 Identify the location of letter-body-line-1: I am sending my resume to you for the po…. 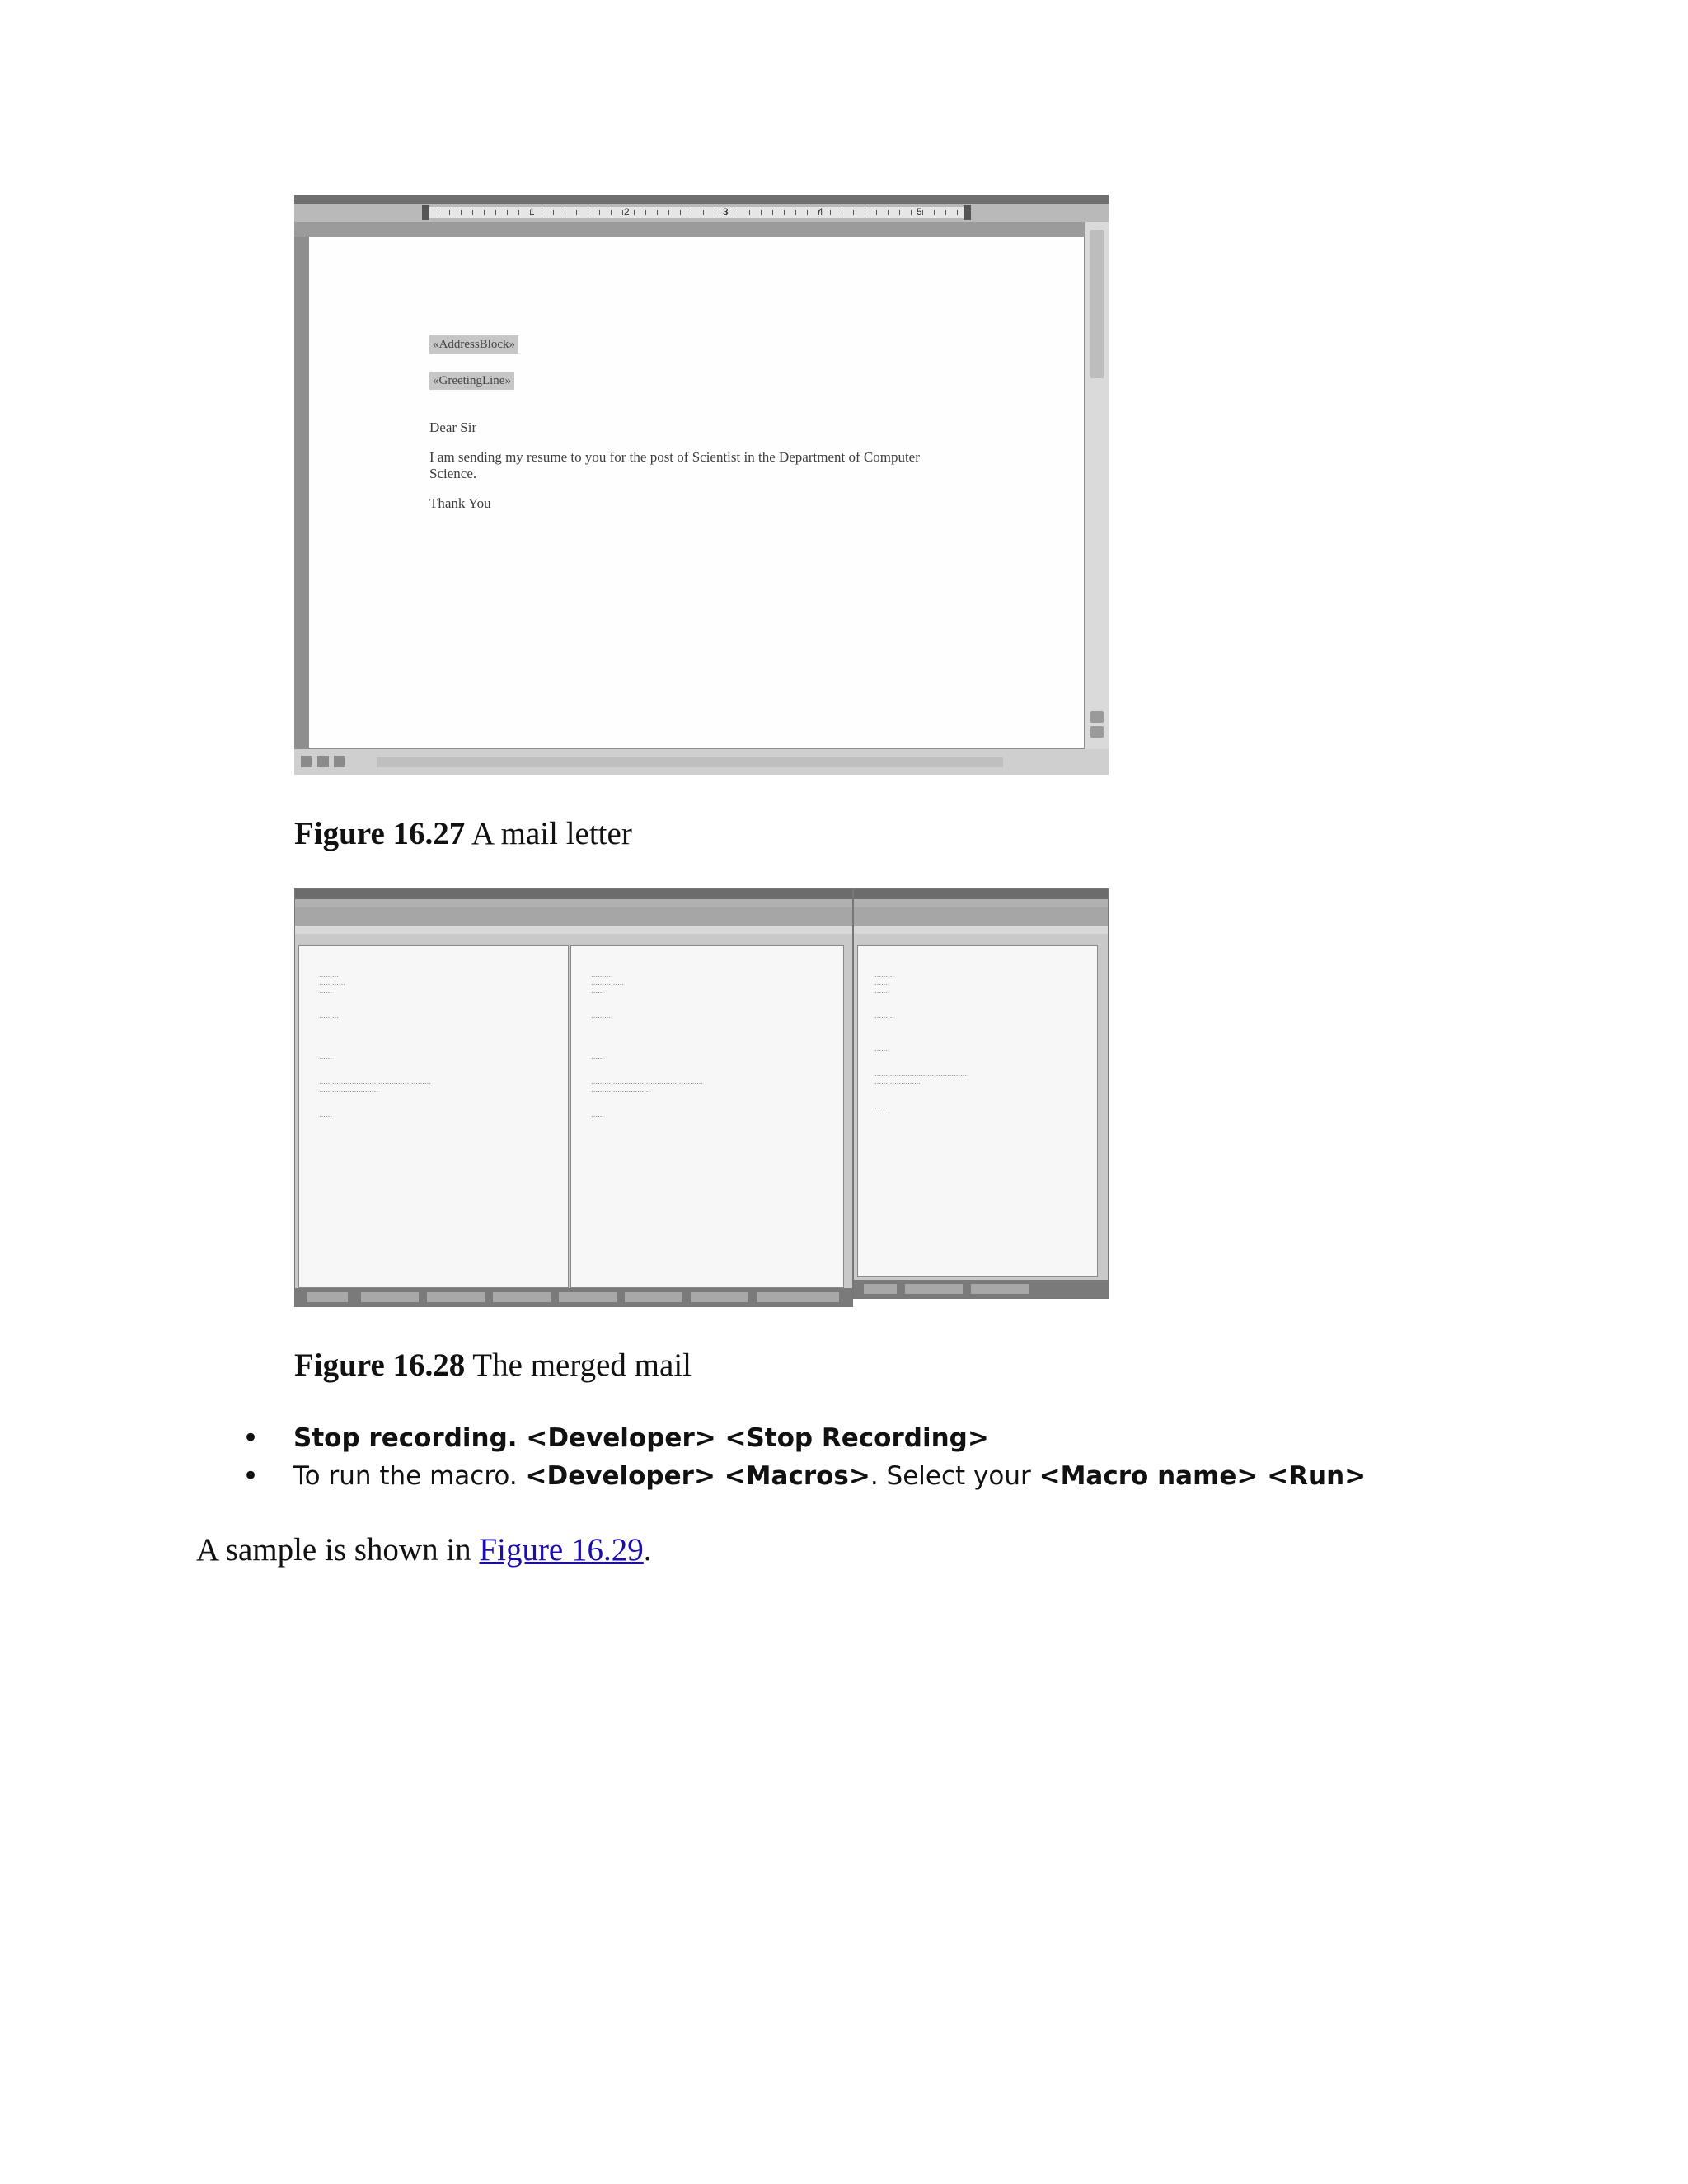
(675, 457).